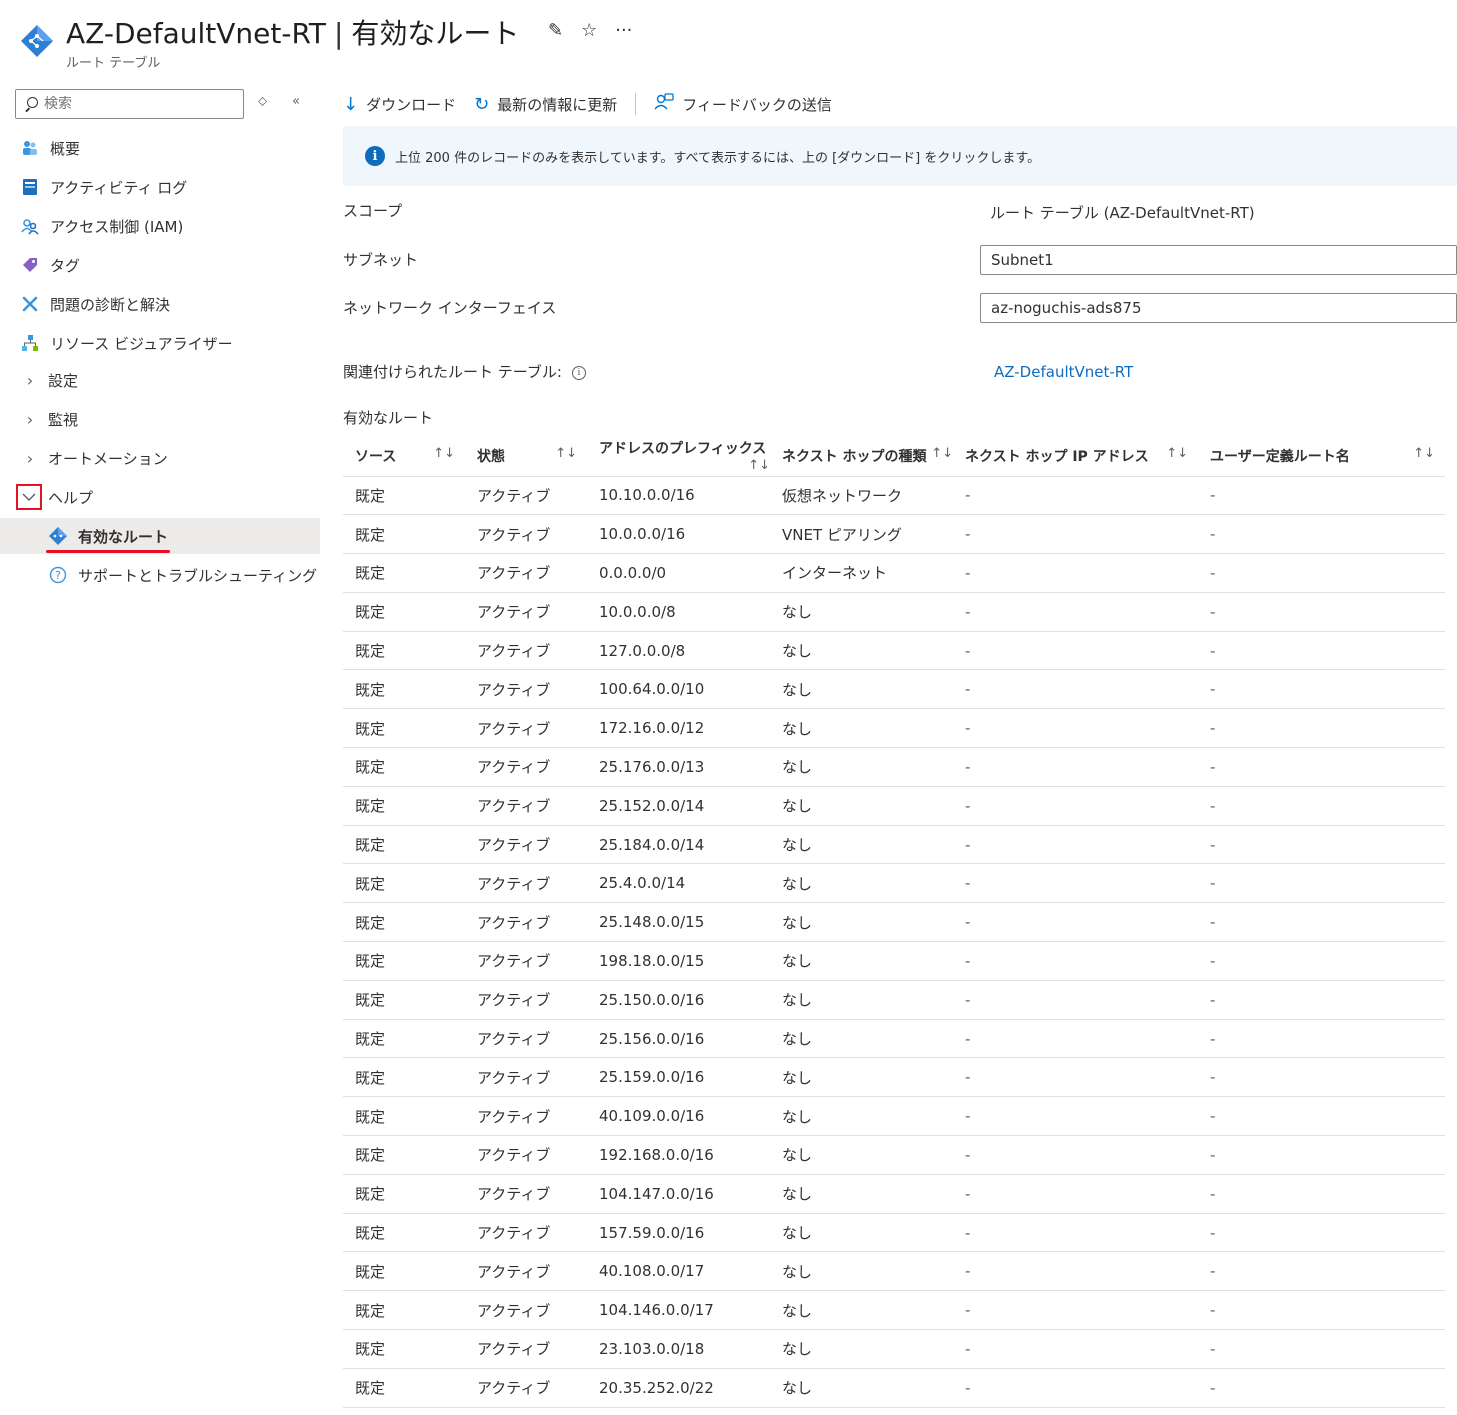  I want to click on download-button: ↓ ダウンロード, so click(399, 104).